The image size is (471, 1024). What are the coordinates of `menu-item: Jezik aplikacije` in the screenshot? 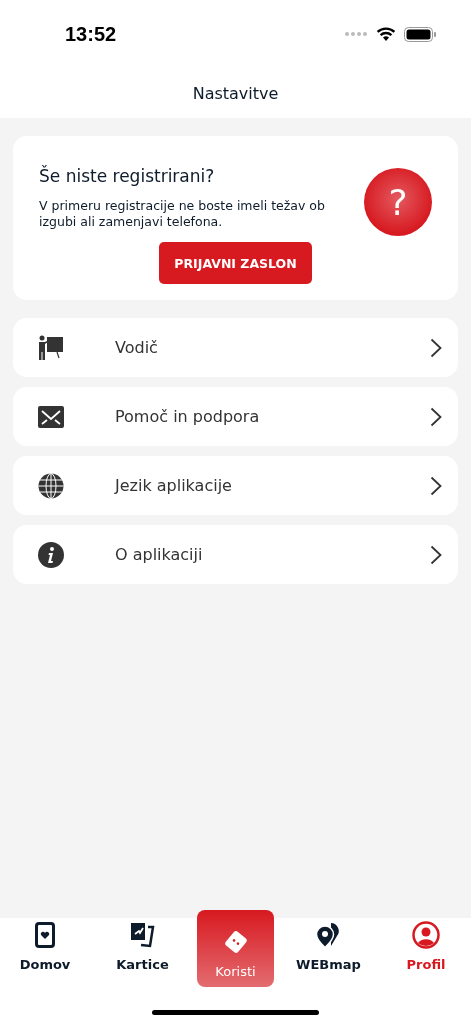 It's located at (235, 485).